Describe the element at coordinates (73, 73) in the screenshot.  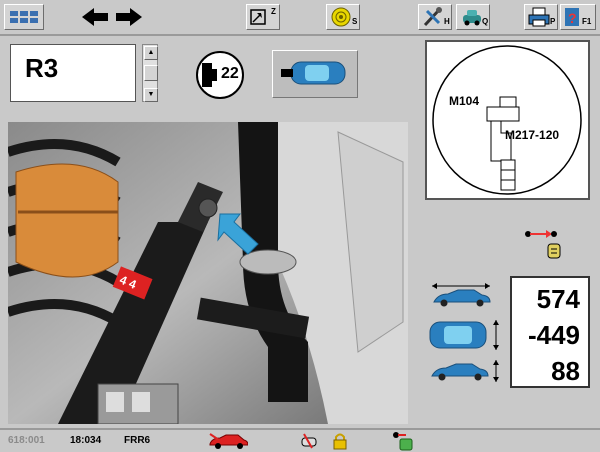
I see `code-display: R3` at that location.